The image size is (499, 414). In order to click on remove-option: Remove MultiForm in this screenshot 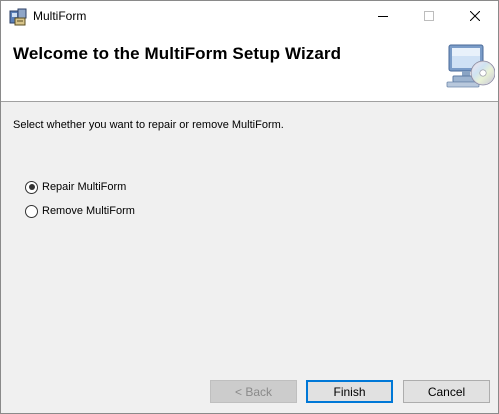, I will do `click(80, 211)`.